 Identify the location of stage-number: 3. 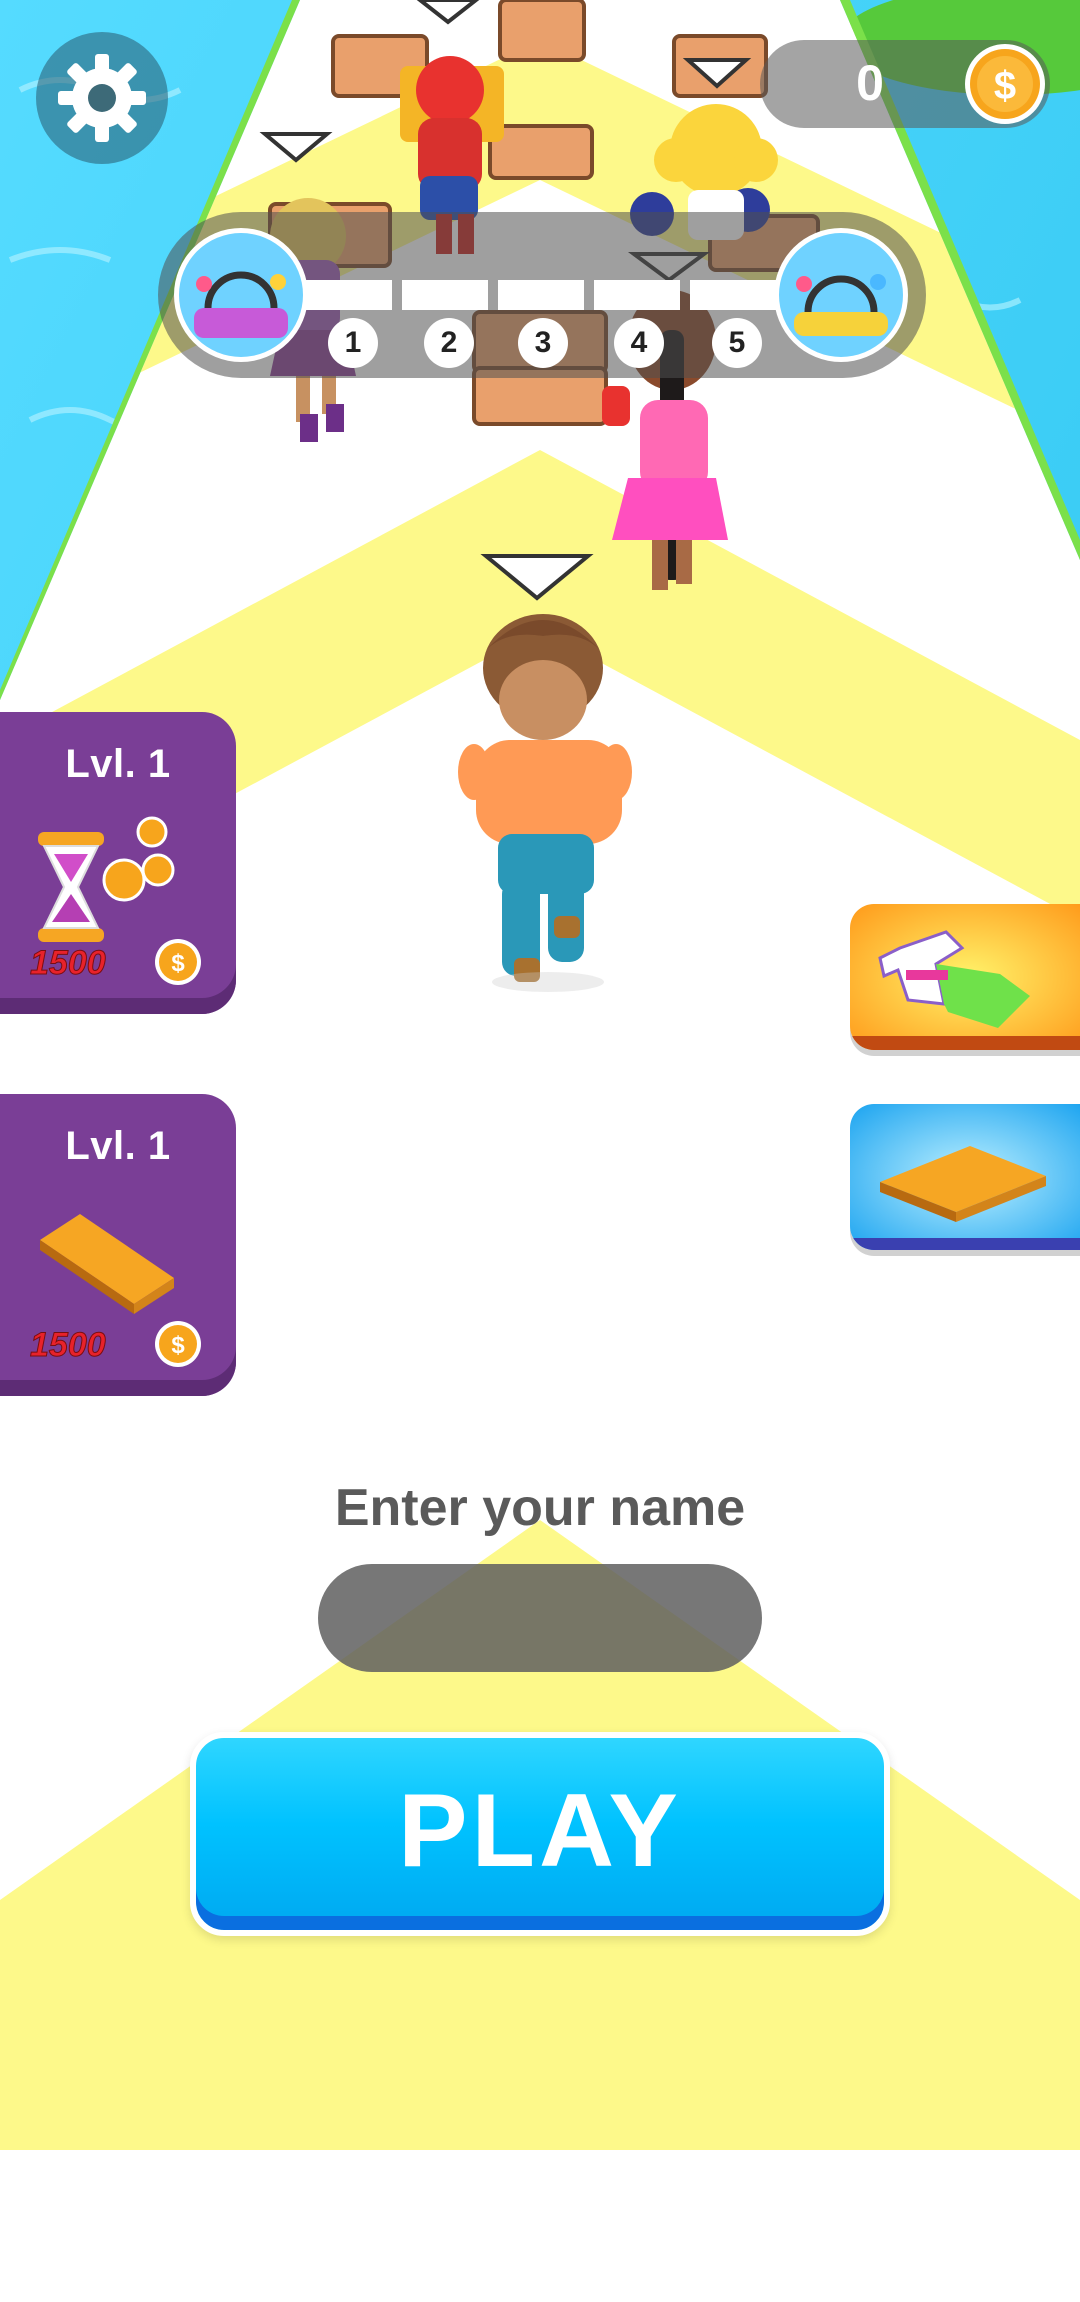
(543, 343).